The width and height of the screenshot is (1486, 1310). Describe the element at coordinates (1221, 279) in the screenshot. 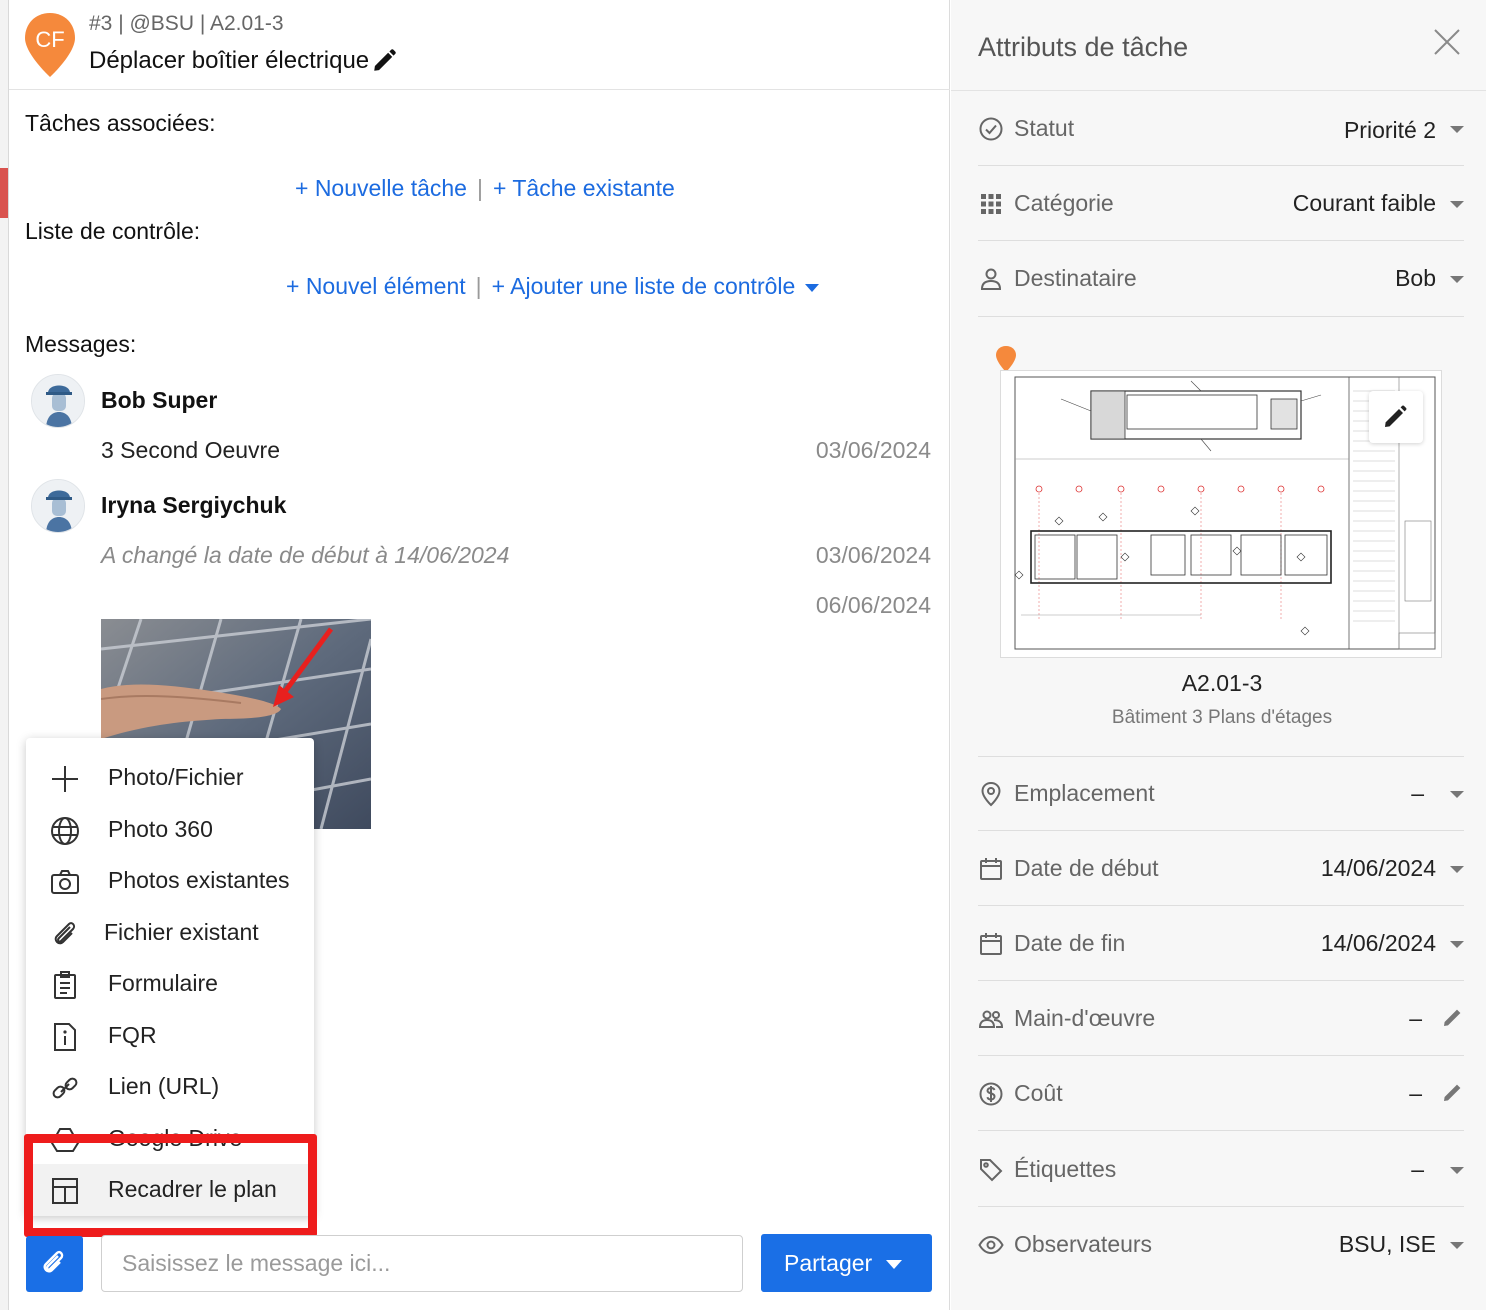

I see `attr-assignee: Destinataire Bob` at that location.